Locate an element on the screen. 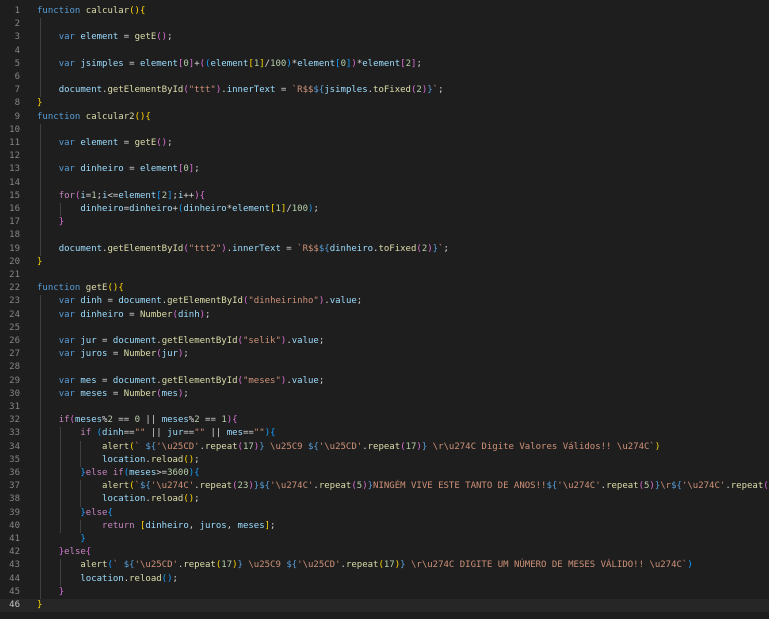 Image resolution: width=769 pixels, height=619 pixels. code-line: 42 }else{ is located at coordinates (384, 552).